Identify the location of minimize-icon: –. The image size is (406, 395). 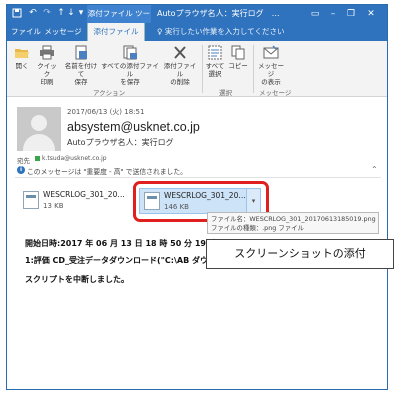
(333, 14).